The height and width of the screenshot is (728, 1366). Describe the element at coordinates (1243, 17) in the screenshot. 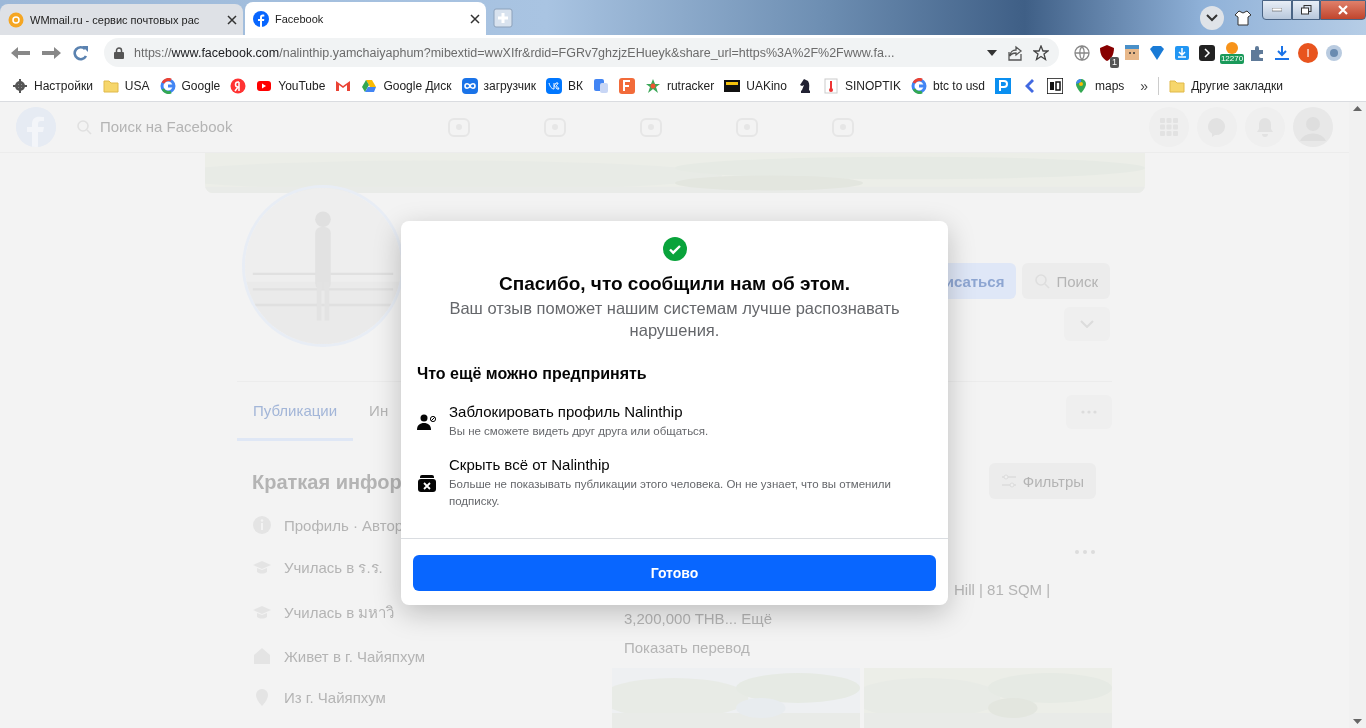

I see `shirt-icon` at that location.